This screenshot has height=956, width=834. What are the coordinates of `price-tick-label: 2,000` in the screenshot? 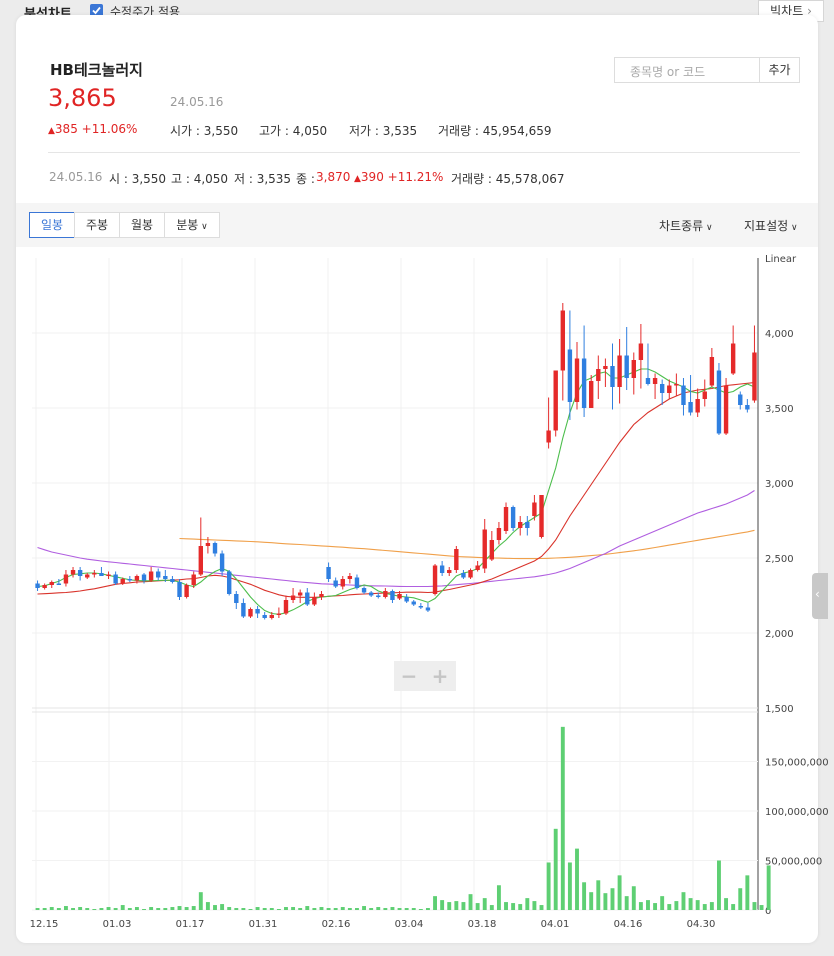 It's located at (779, 634).